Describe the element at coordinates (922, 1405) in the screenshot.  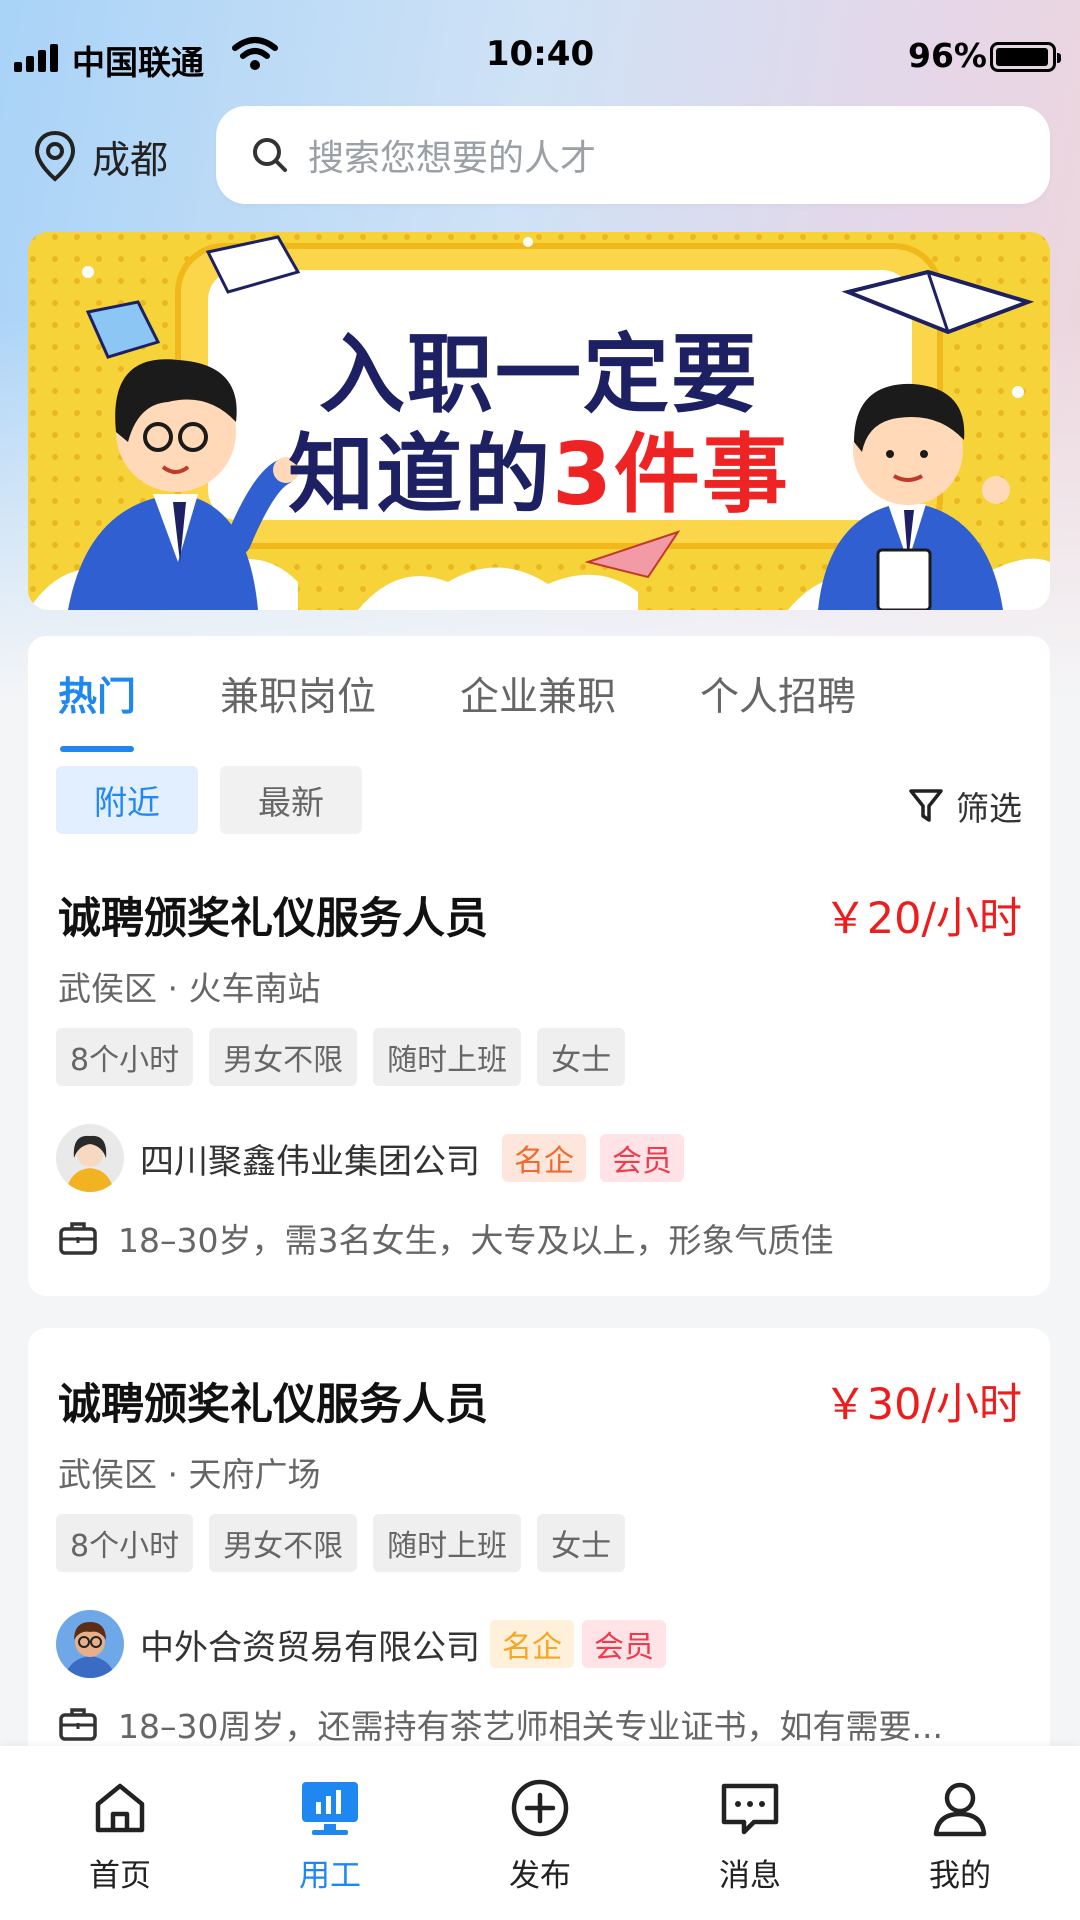
I see `job-pay: ￥30/小时` at that location.